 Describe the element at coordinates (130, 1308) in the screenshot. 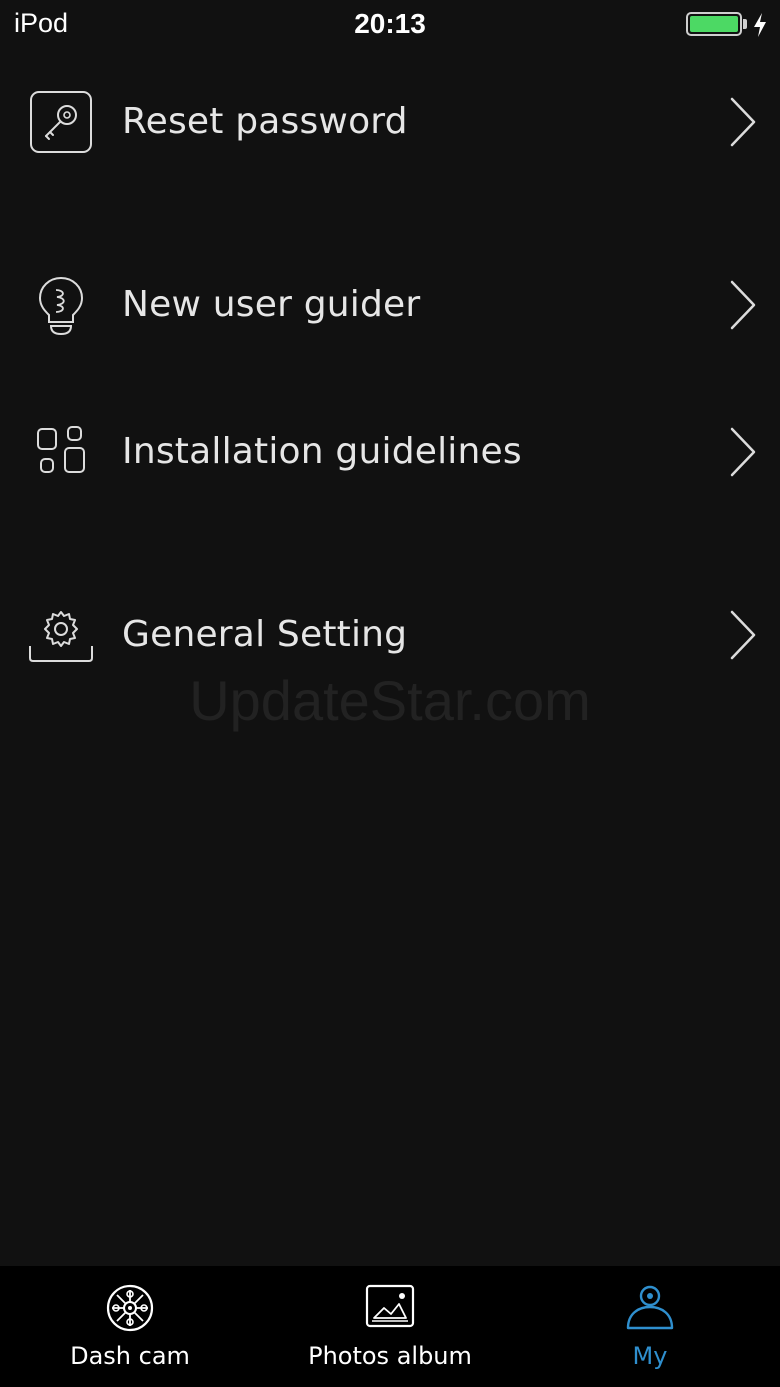

I see `camera-aperture-icon` at that location.